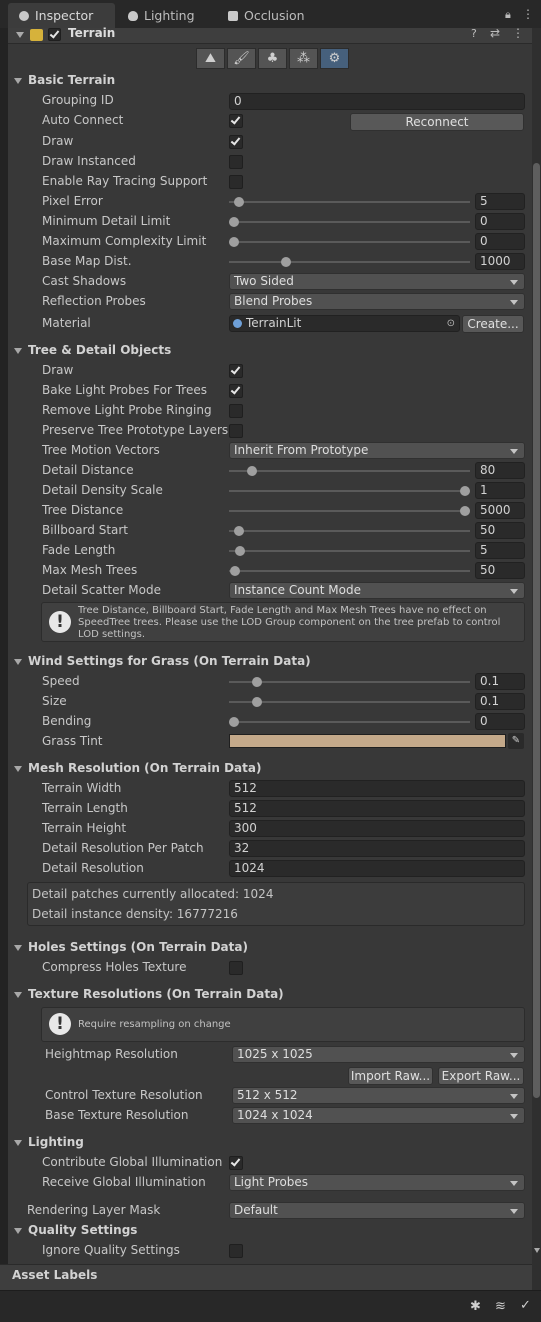  What do you see at coordinates (272, 58) in the screenshot?
I see `paint-trees-tool-button: ♣` at bounding box center [272, 58].